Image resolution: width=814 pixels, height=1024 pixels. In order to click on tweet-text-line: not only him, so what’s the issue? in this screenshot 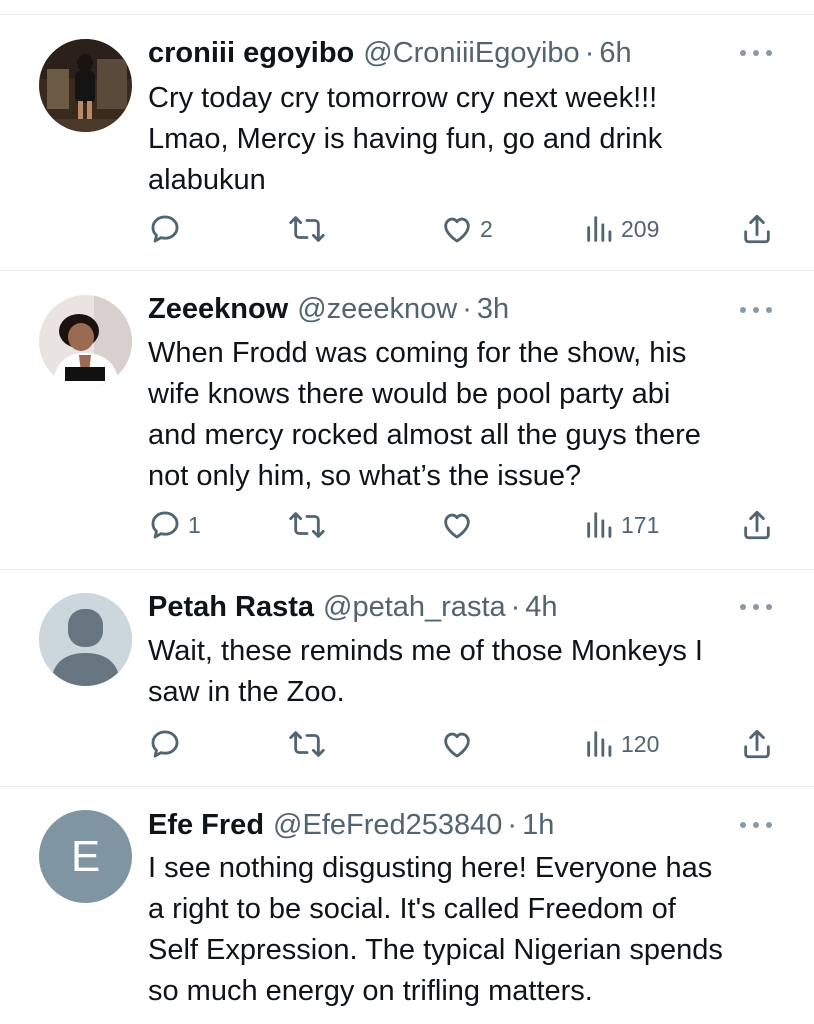, I will do `click(365, 476)`.